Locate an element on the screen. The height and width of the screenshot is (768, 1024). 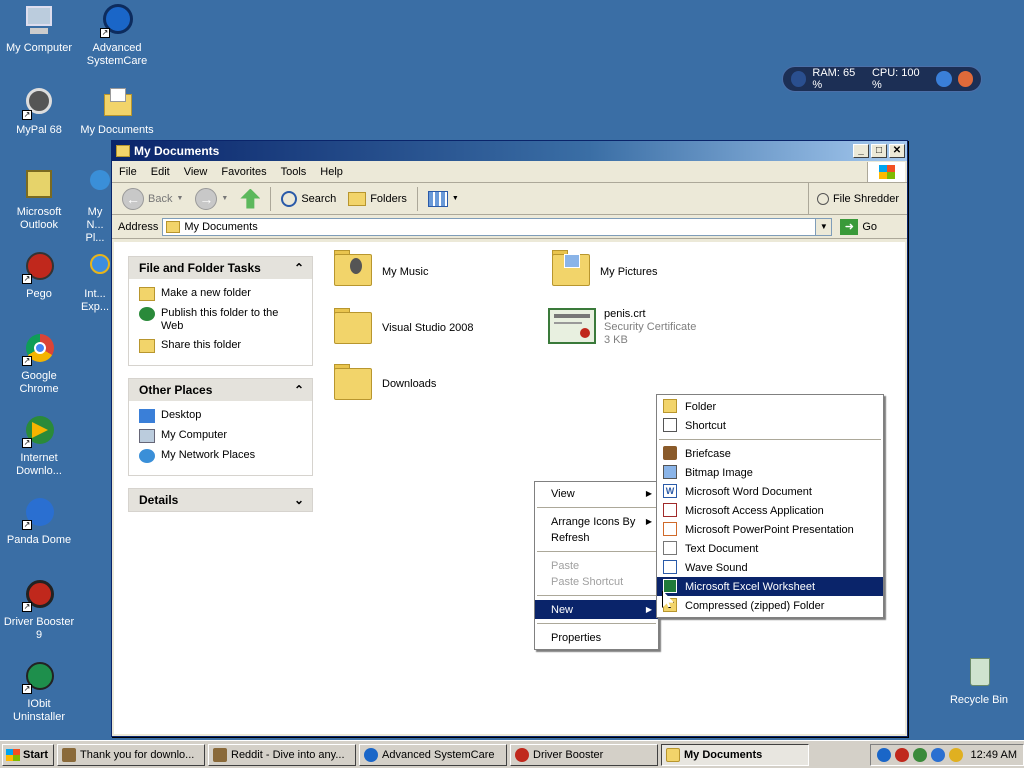
menu-file: File is located at coordinates (128, 172).